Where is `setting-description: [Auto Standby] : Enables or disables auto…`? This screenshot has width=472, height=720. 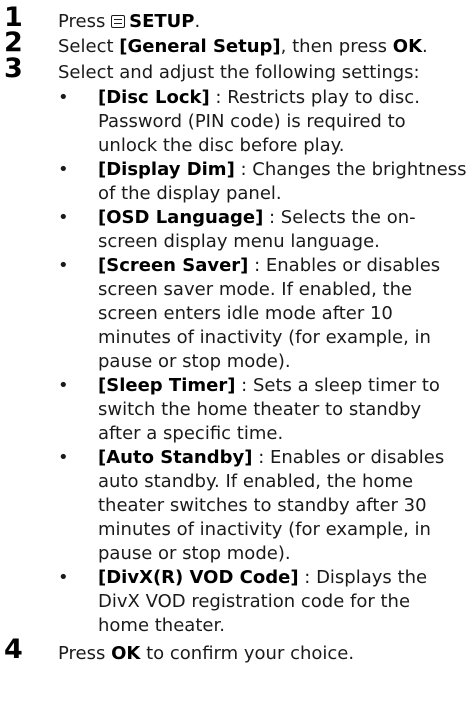
setting-description: [Auto Standby] : Enables or disables auto… is located at coordinates (271, 505).